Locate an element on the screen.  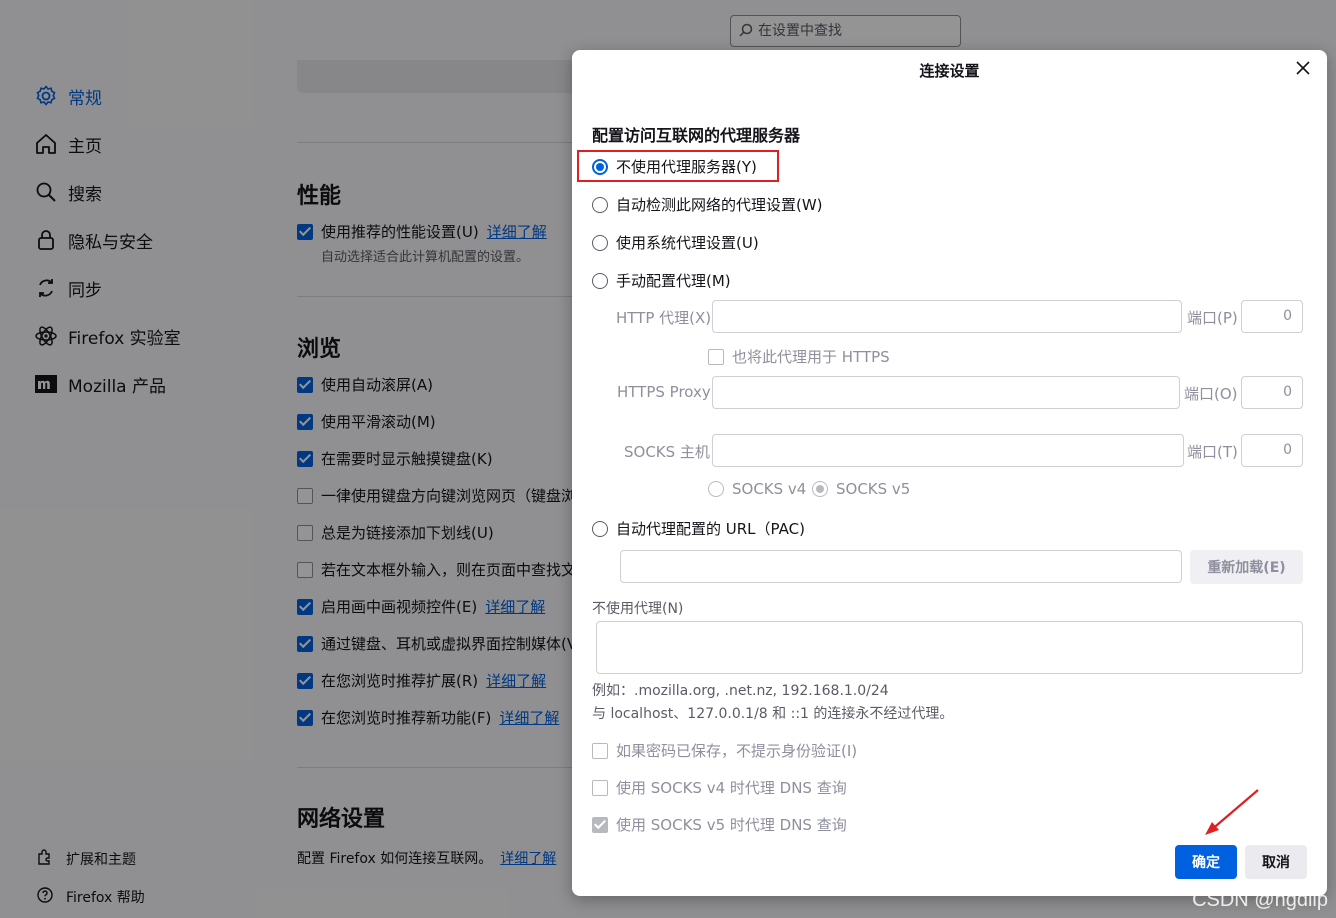
system-proxy-option: 使用系统代理设置(U) is located at coordinates (675, 242).